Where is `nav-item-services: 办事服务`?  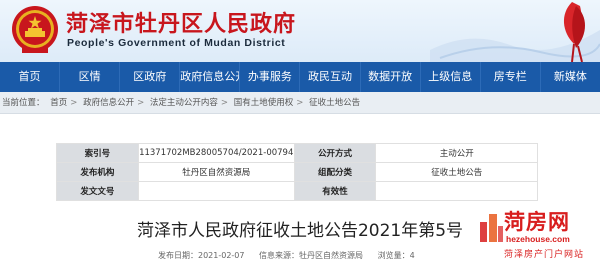
nav-item-services: 办事服务 is located at coordinates (270, 77).